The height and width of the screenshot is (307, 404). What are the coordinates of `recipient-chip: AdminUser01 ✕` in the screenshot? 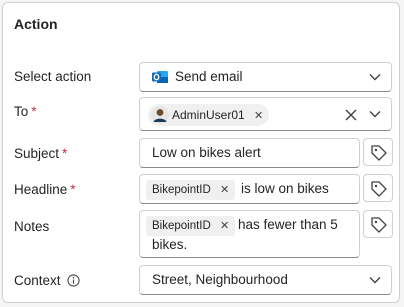 It's located at (209, 115).